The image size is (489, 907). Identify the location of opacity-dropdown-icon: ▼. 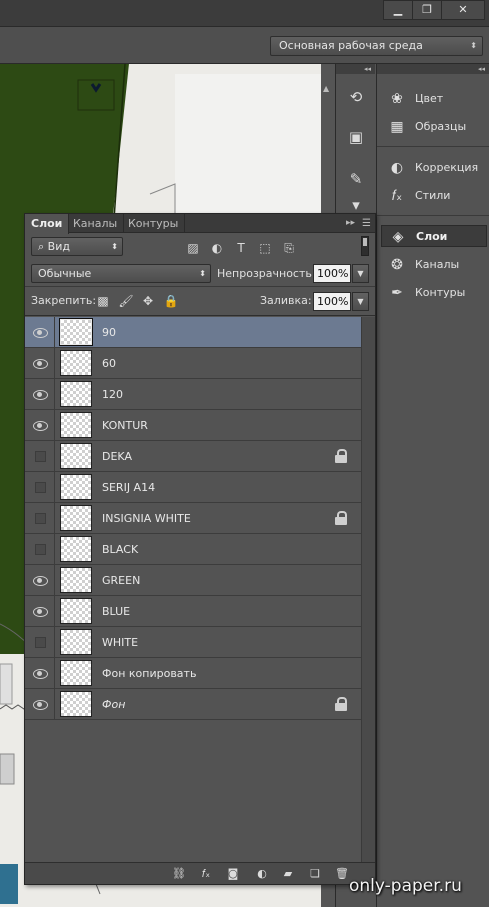
(360, 273).